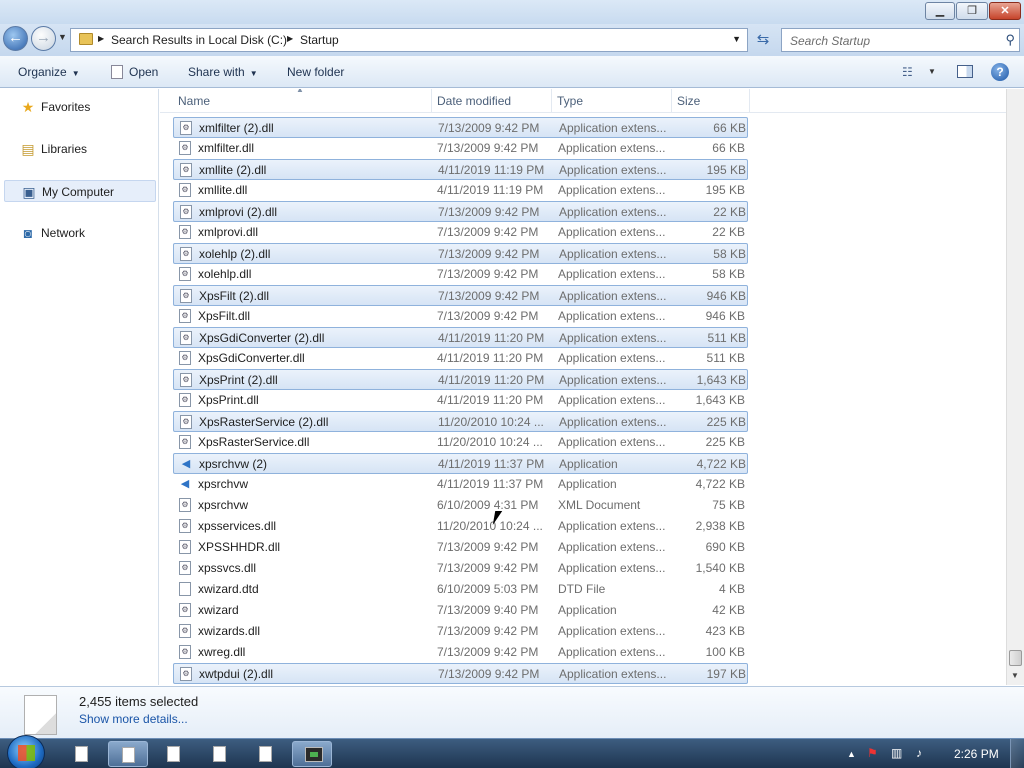  Describe the element at coordinates (1015, 387) in the screenshot. I see `vertical-scrollbar: ▼` at that location.